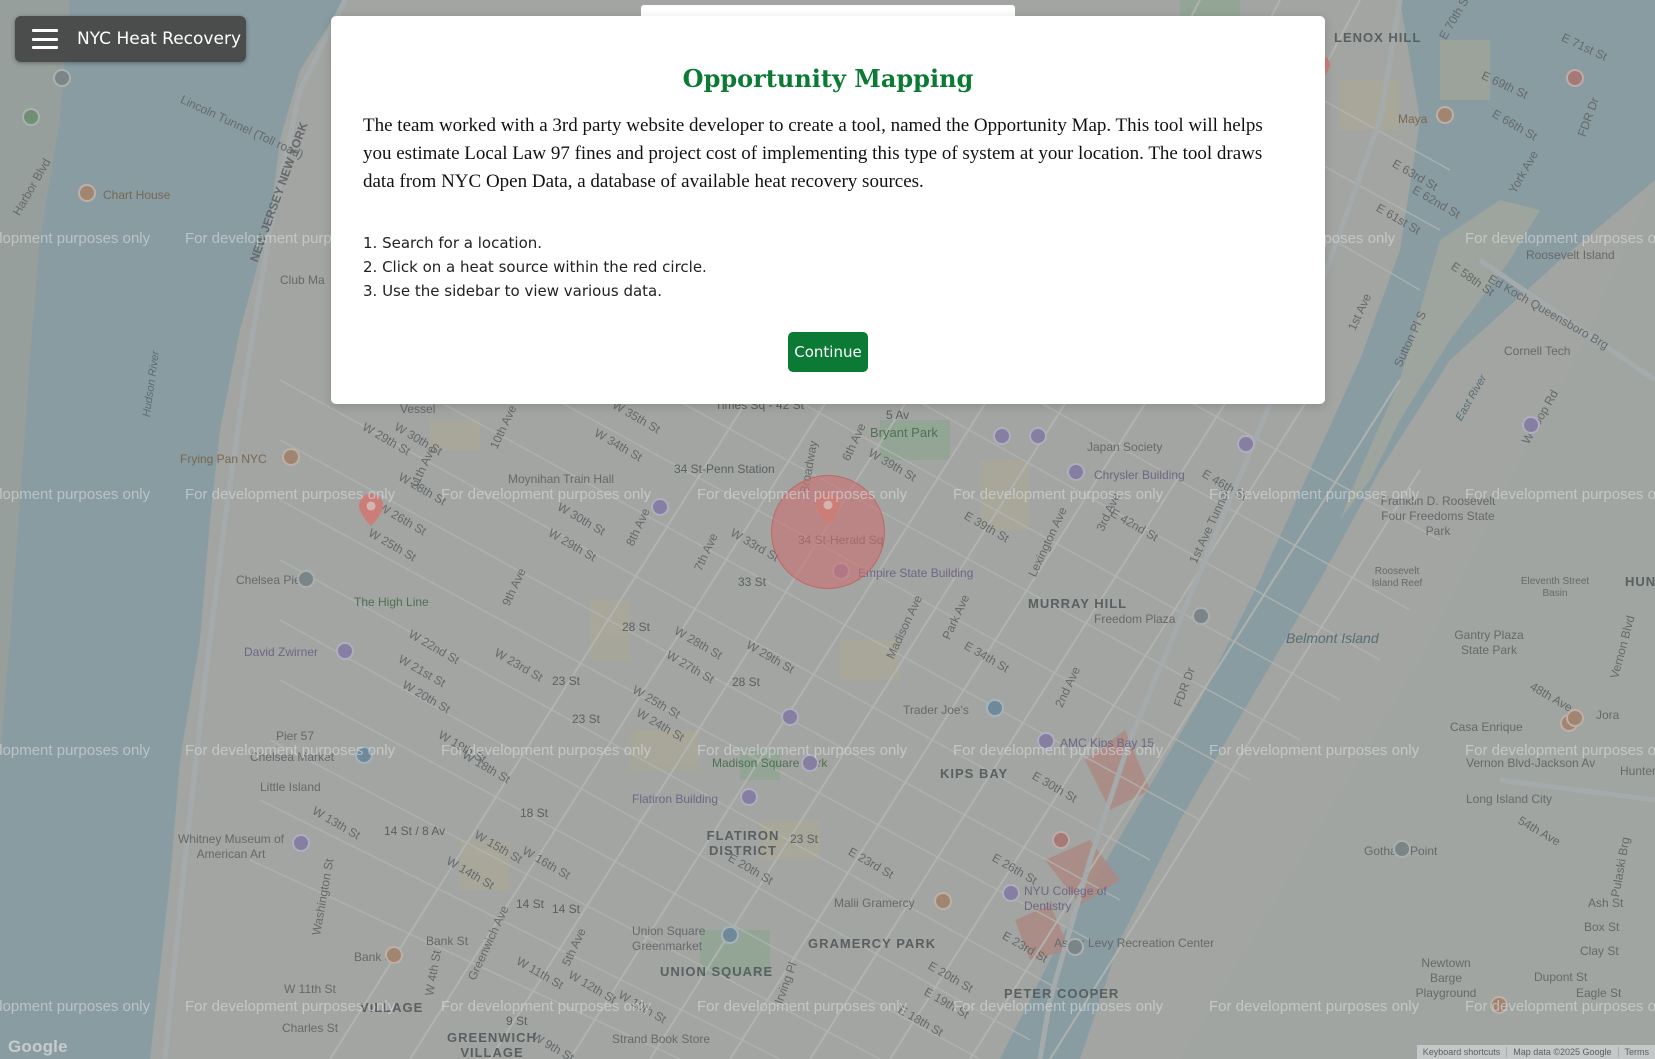  Describe the element at coordinates (45, 39) in the screenshot. I see `hamburger-menu-icon` at that location.